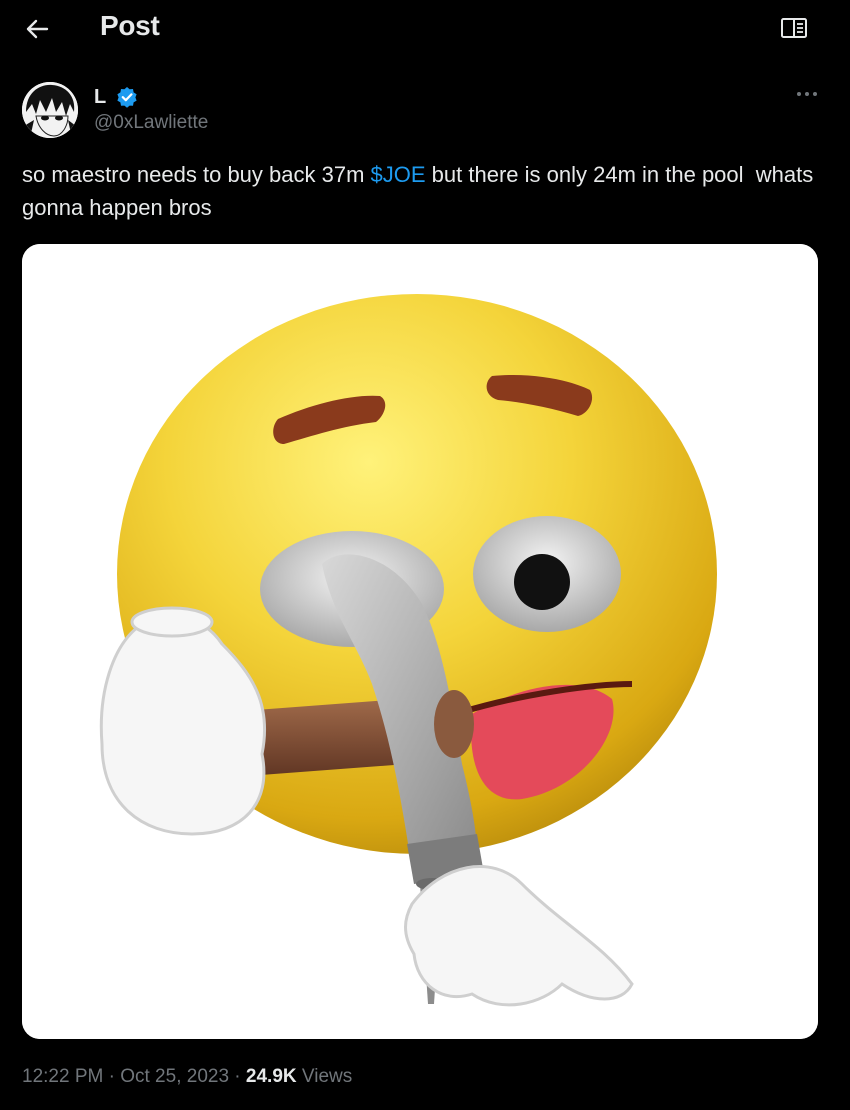 The image size is (850, 1110). I want to click on views-count: 24.9K, so click(271, 1076).